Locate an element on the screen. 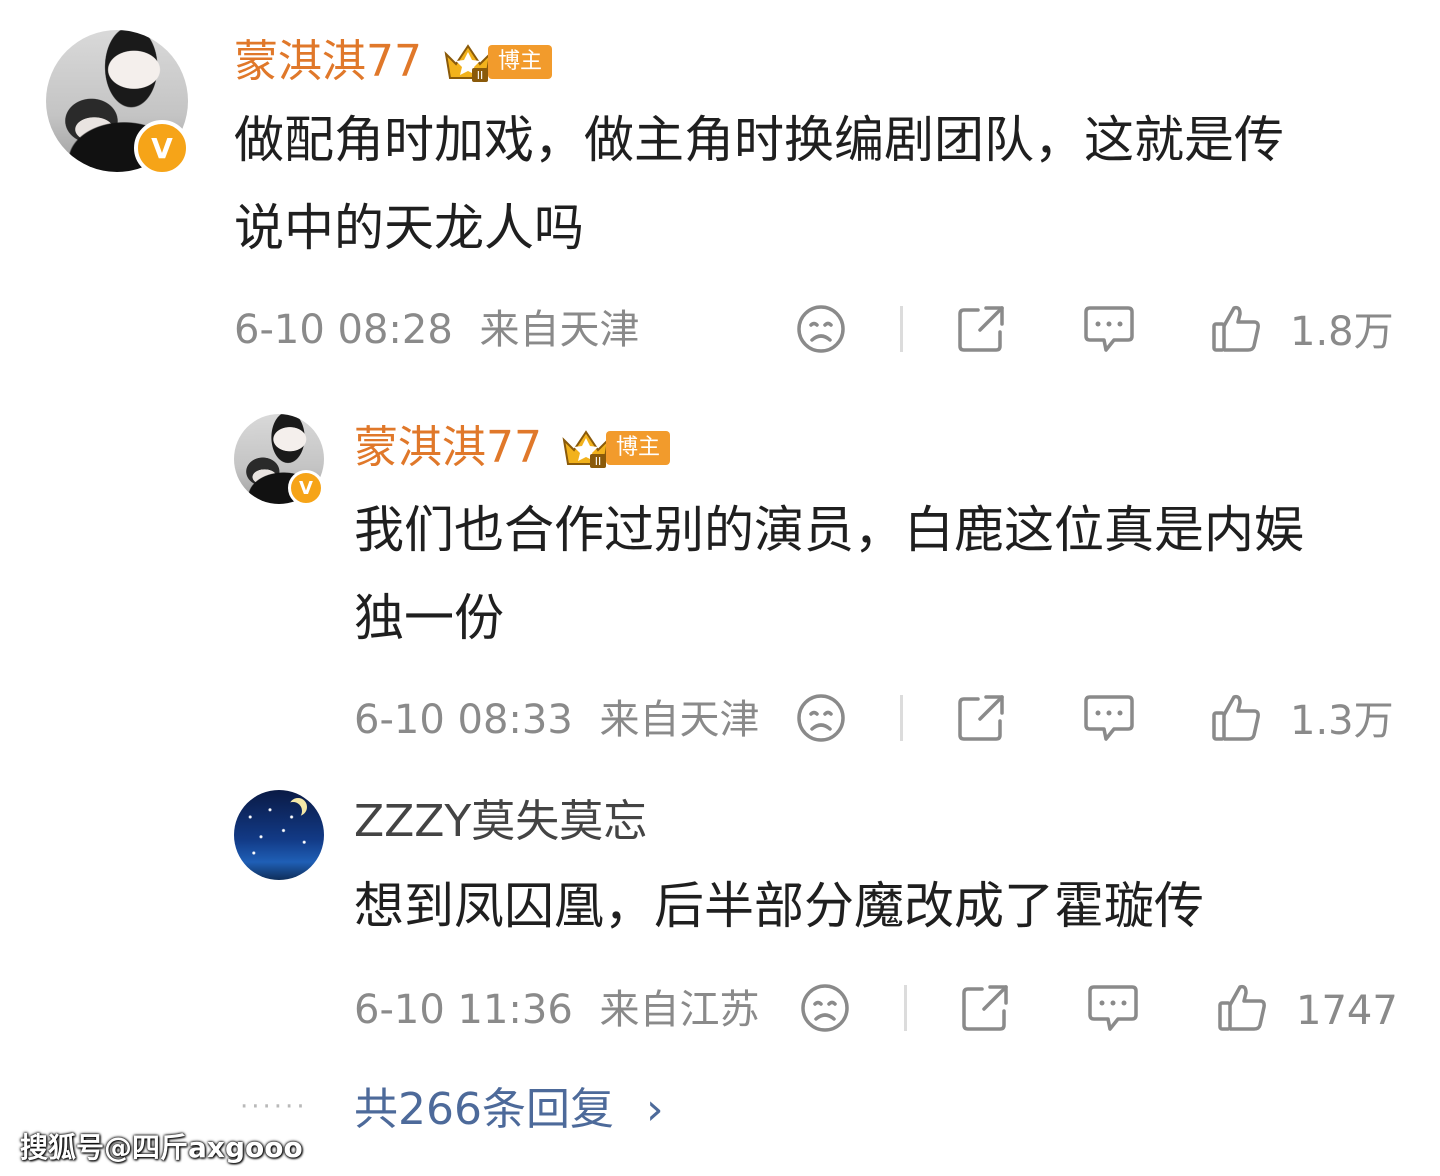  comment-text-line: 说中的天龙人吗 is located at coordinates (409, 228).